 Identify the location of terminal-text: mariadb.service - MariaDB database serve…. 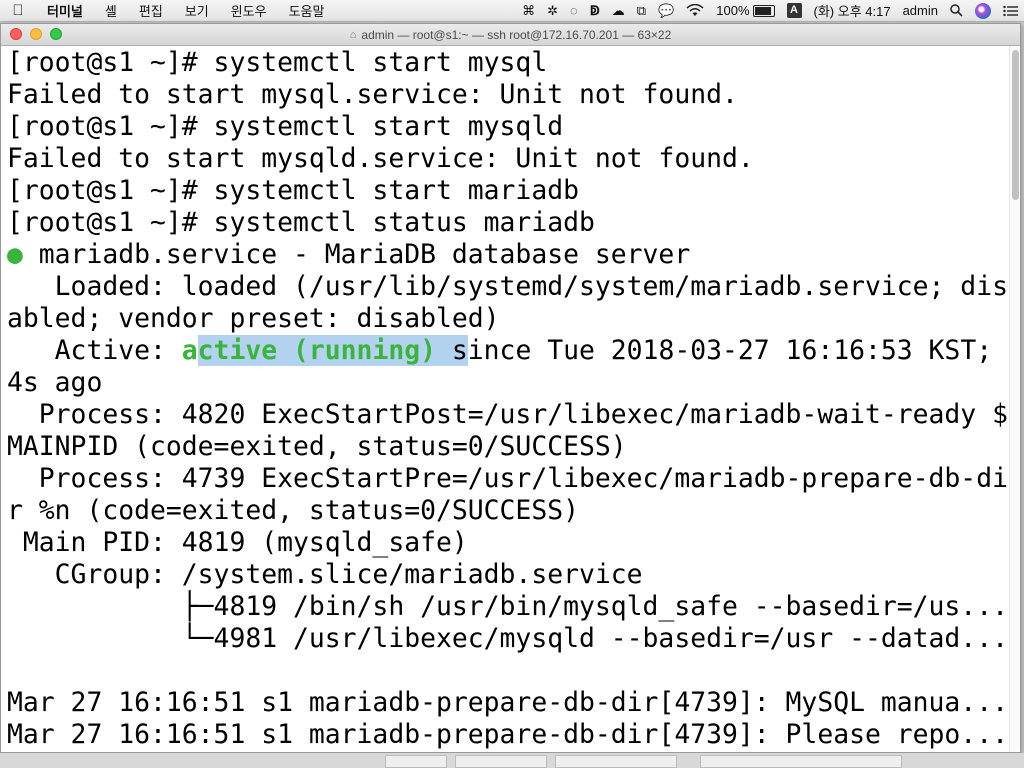
(356, 254).